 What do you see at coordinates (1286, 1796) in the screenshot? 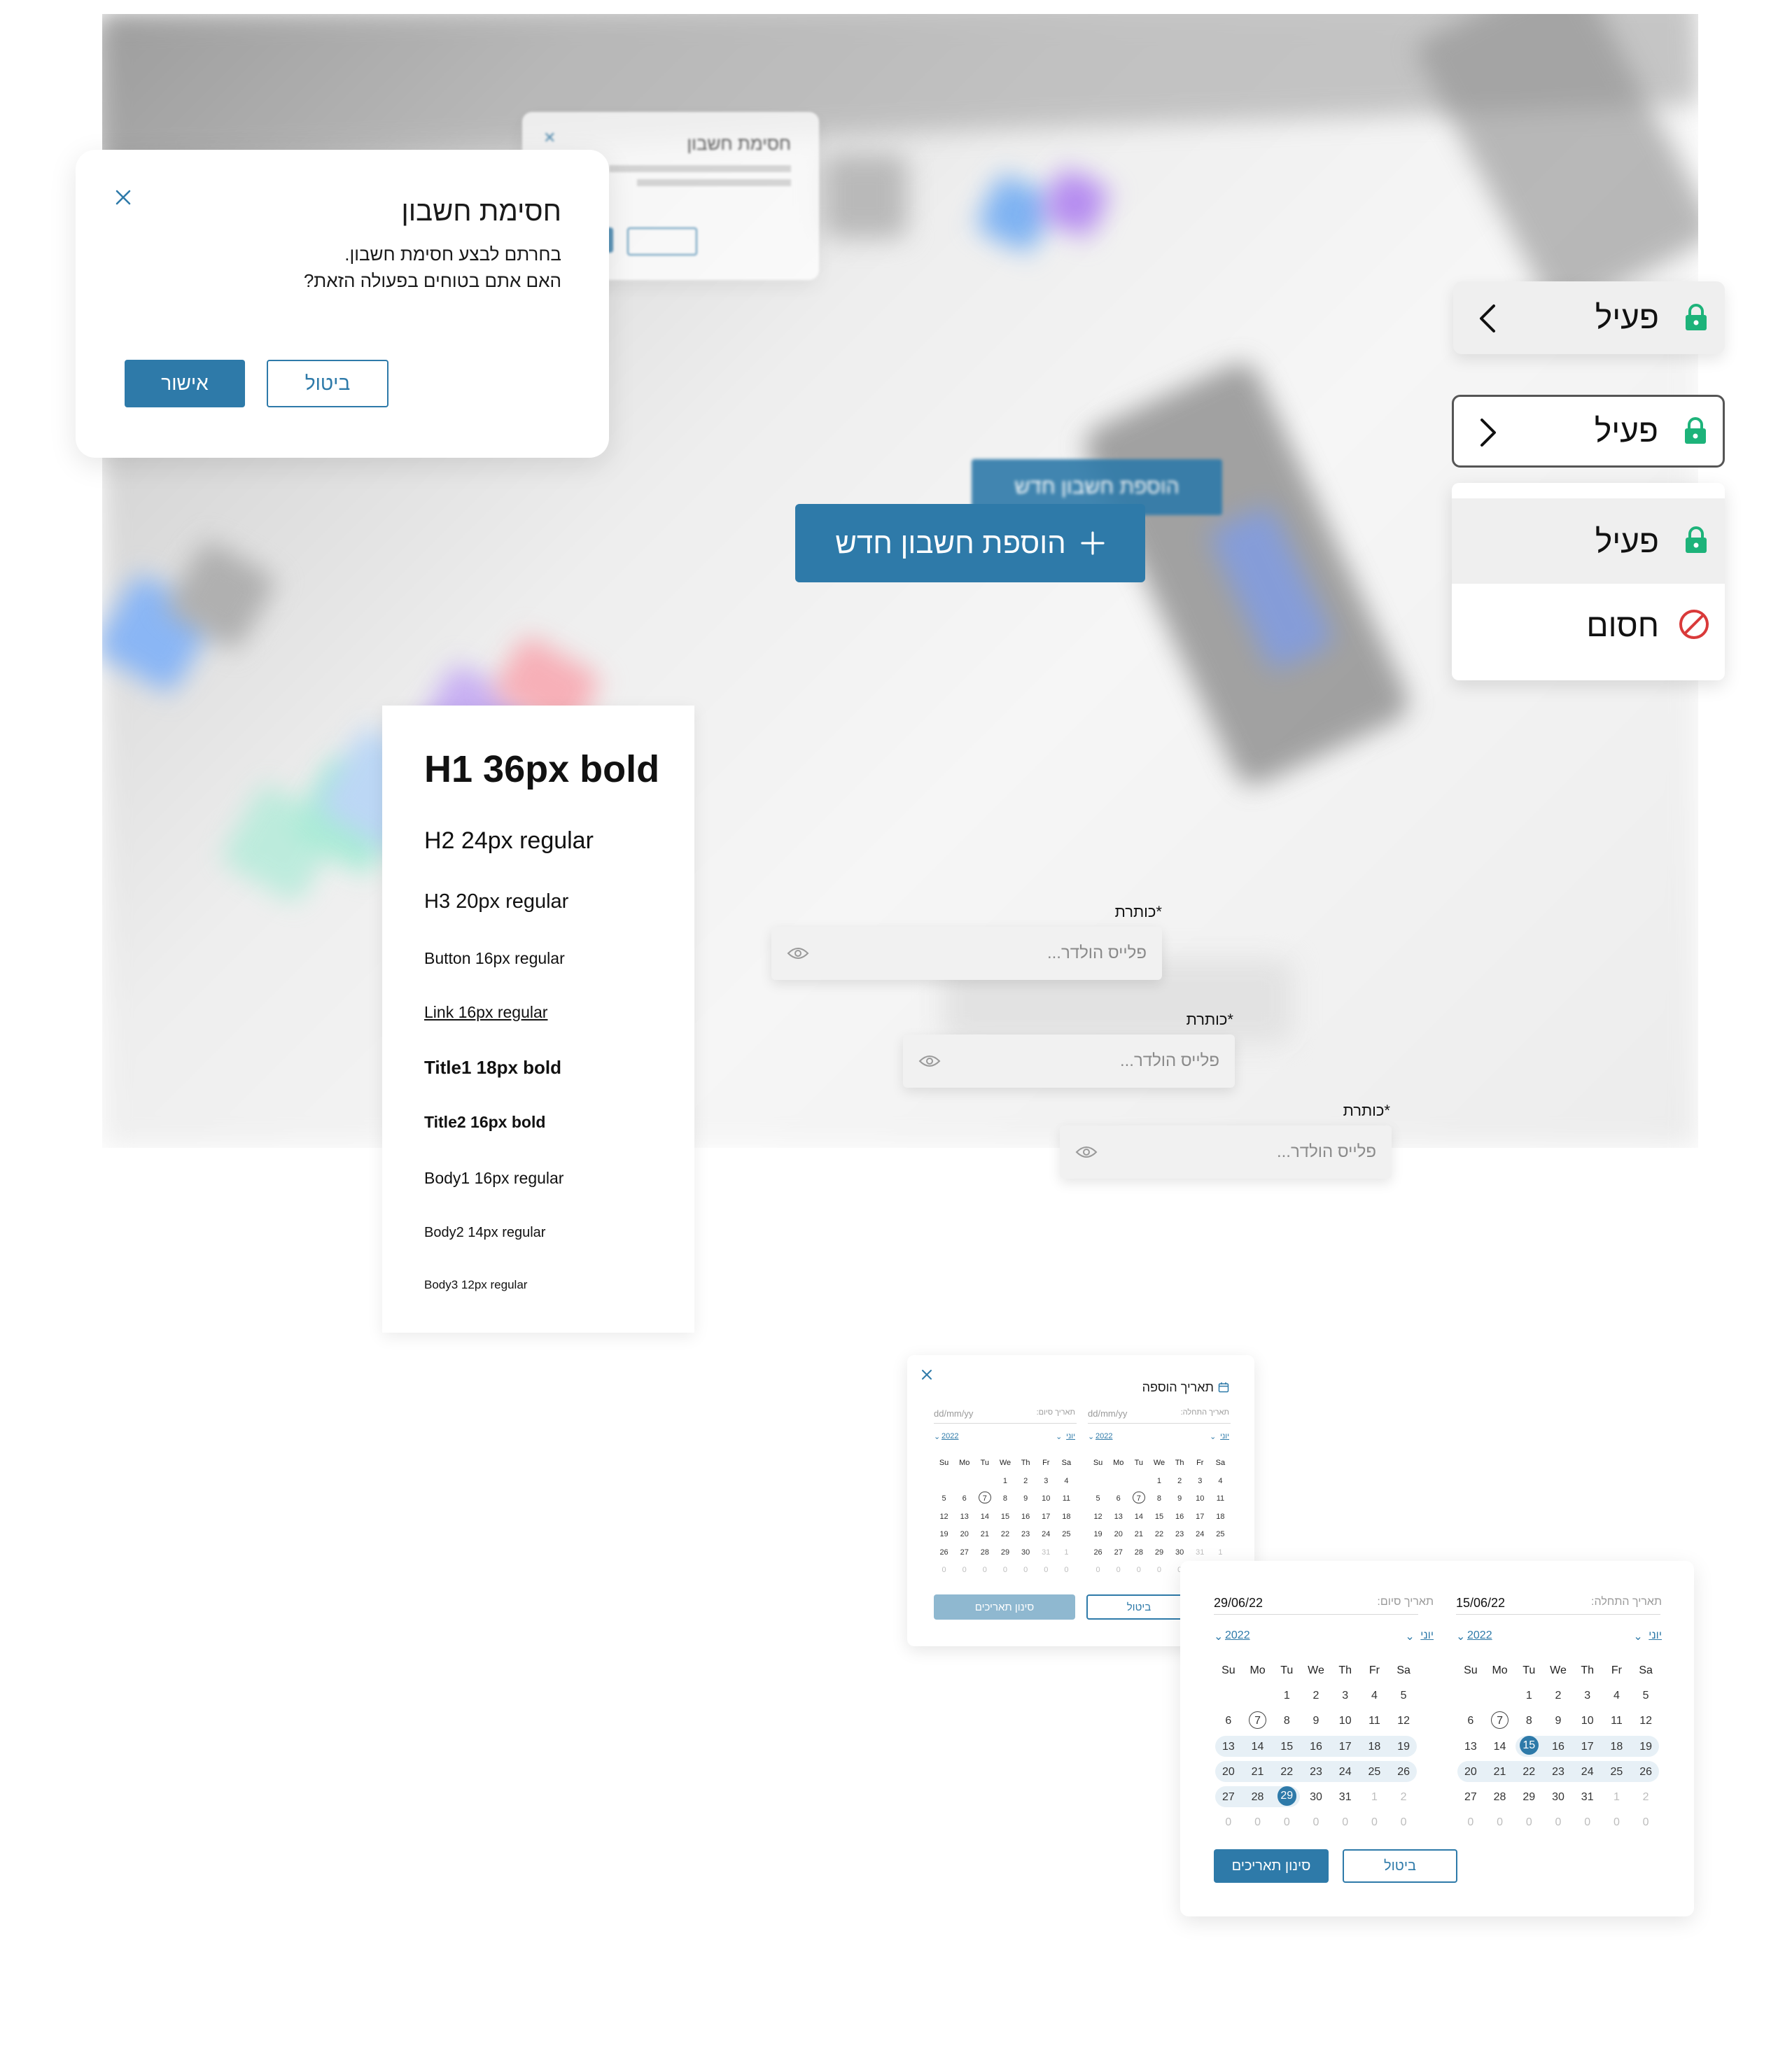
I see `selected-day: 29` at bounding box center [1286, 1796].